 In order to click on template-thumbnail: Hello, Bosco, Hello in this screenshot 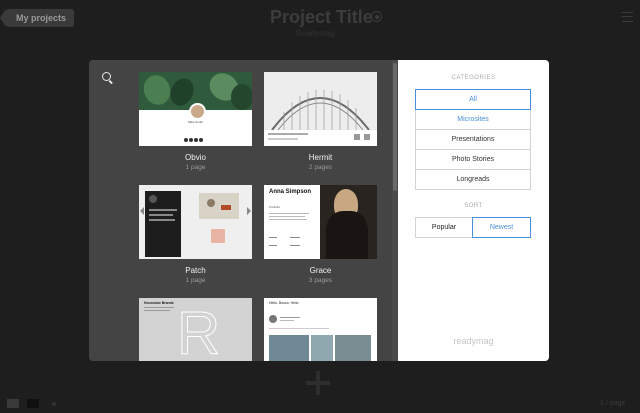, I will do `click(320, 329)`.